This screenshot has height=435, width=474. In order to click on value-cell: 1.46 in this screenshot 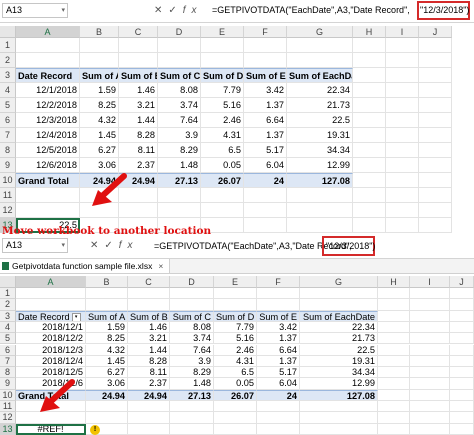, I will do `click(149, 327)`.